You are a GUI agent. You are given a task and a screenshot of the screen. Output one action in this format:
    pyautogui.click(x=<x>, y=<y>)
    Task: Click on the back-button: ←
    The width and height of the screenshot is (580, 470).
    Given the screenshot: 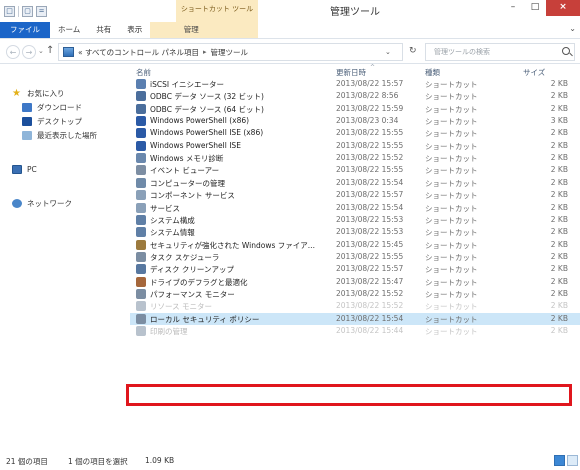 What is the action you would take?
    pyautogui.click(x=13, y=52)
    